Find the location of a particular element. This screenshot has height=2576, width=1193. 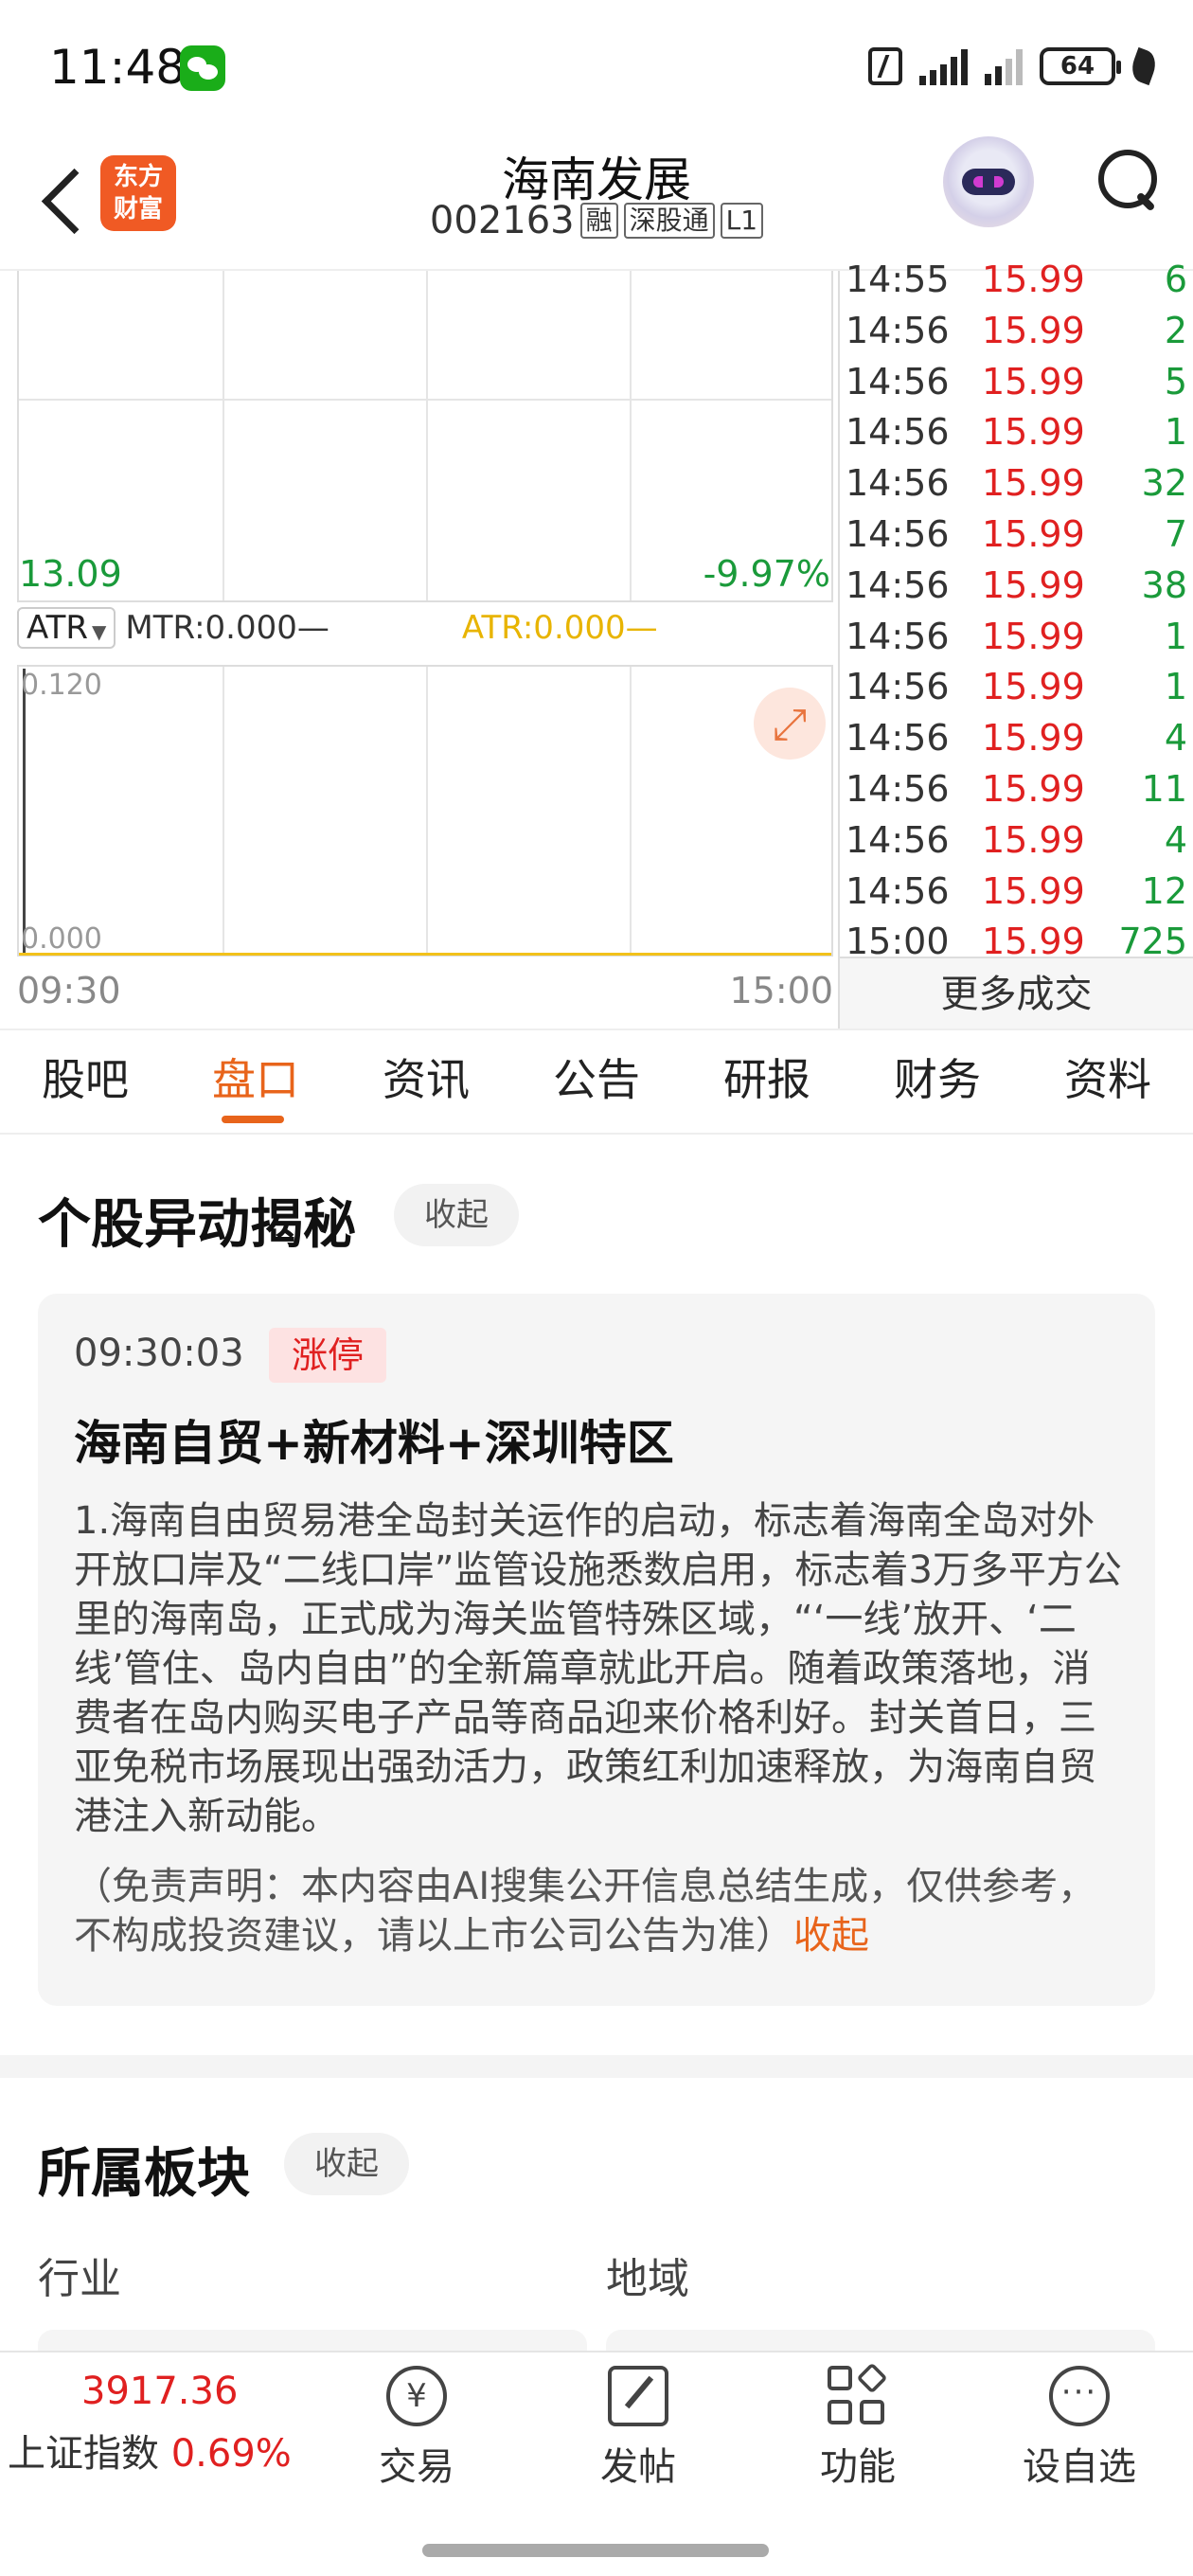

tick-vol: 2 is located at coordinates (1175, 330).